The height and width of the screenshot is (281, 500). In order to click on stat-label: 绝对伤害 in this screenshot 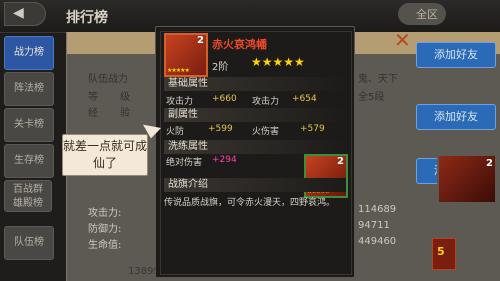, I will do `click(184, 163)`.